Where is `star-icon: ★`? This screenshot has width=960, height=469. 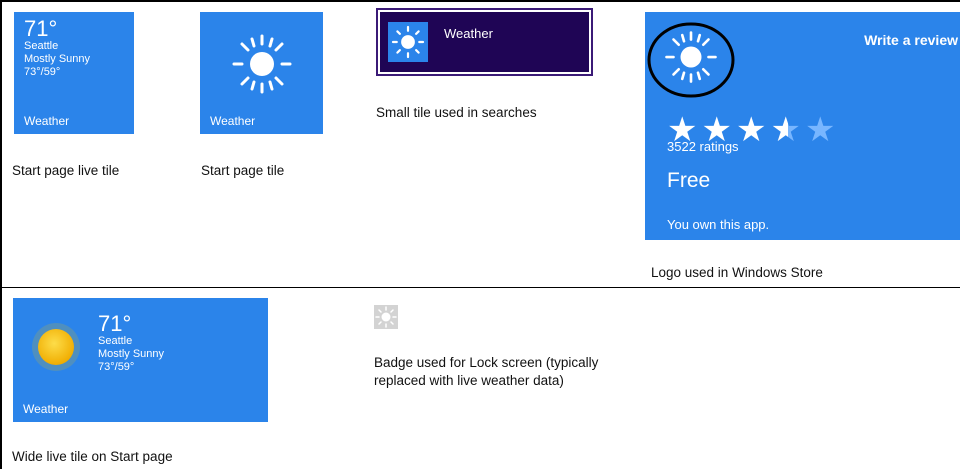 star-icon: ★ is located at coordinates (753, 130).